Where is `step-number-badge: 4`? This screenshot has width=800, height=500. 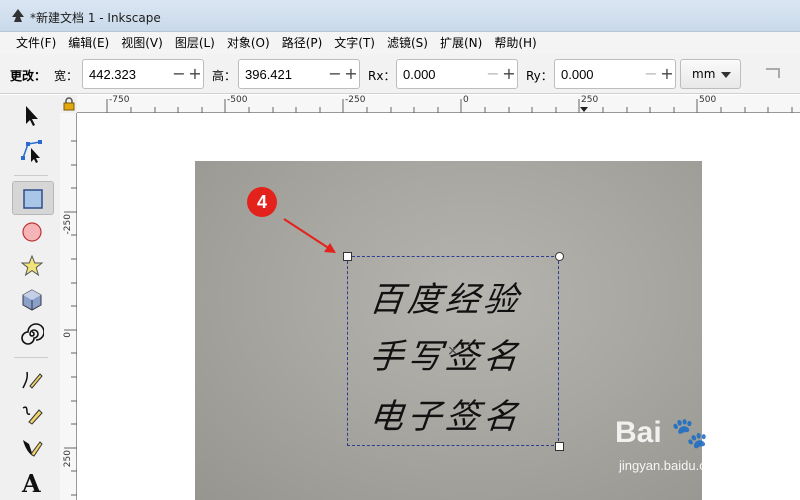
step-number-badge: 4 is located at coordinates (262, 202).